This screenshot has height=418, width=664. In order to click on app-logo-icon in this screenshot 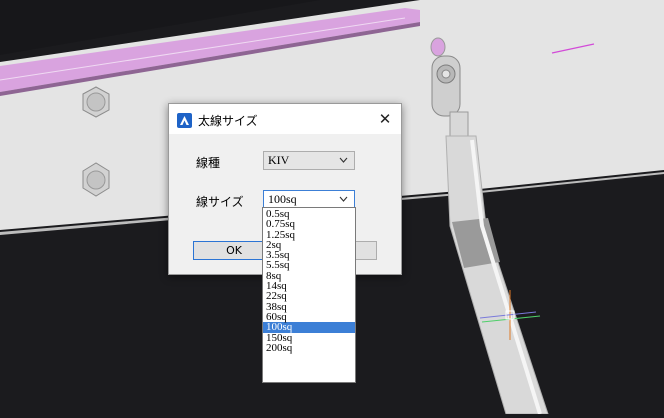, I will do `click(184, 120)`.